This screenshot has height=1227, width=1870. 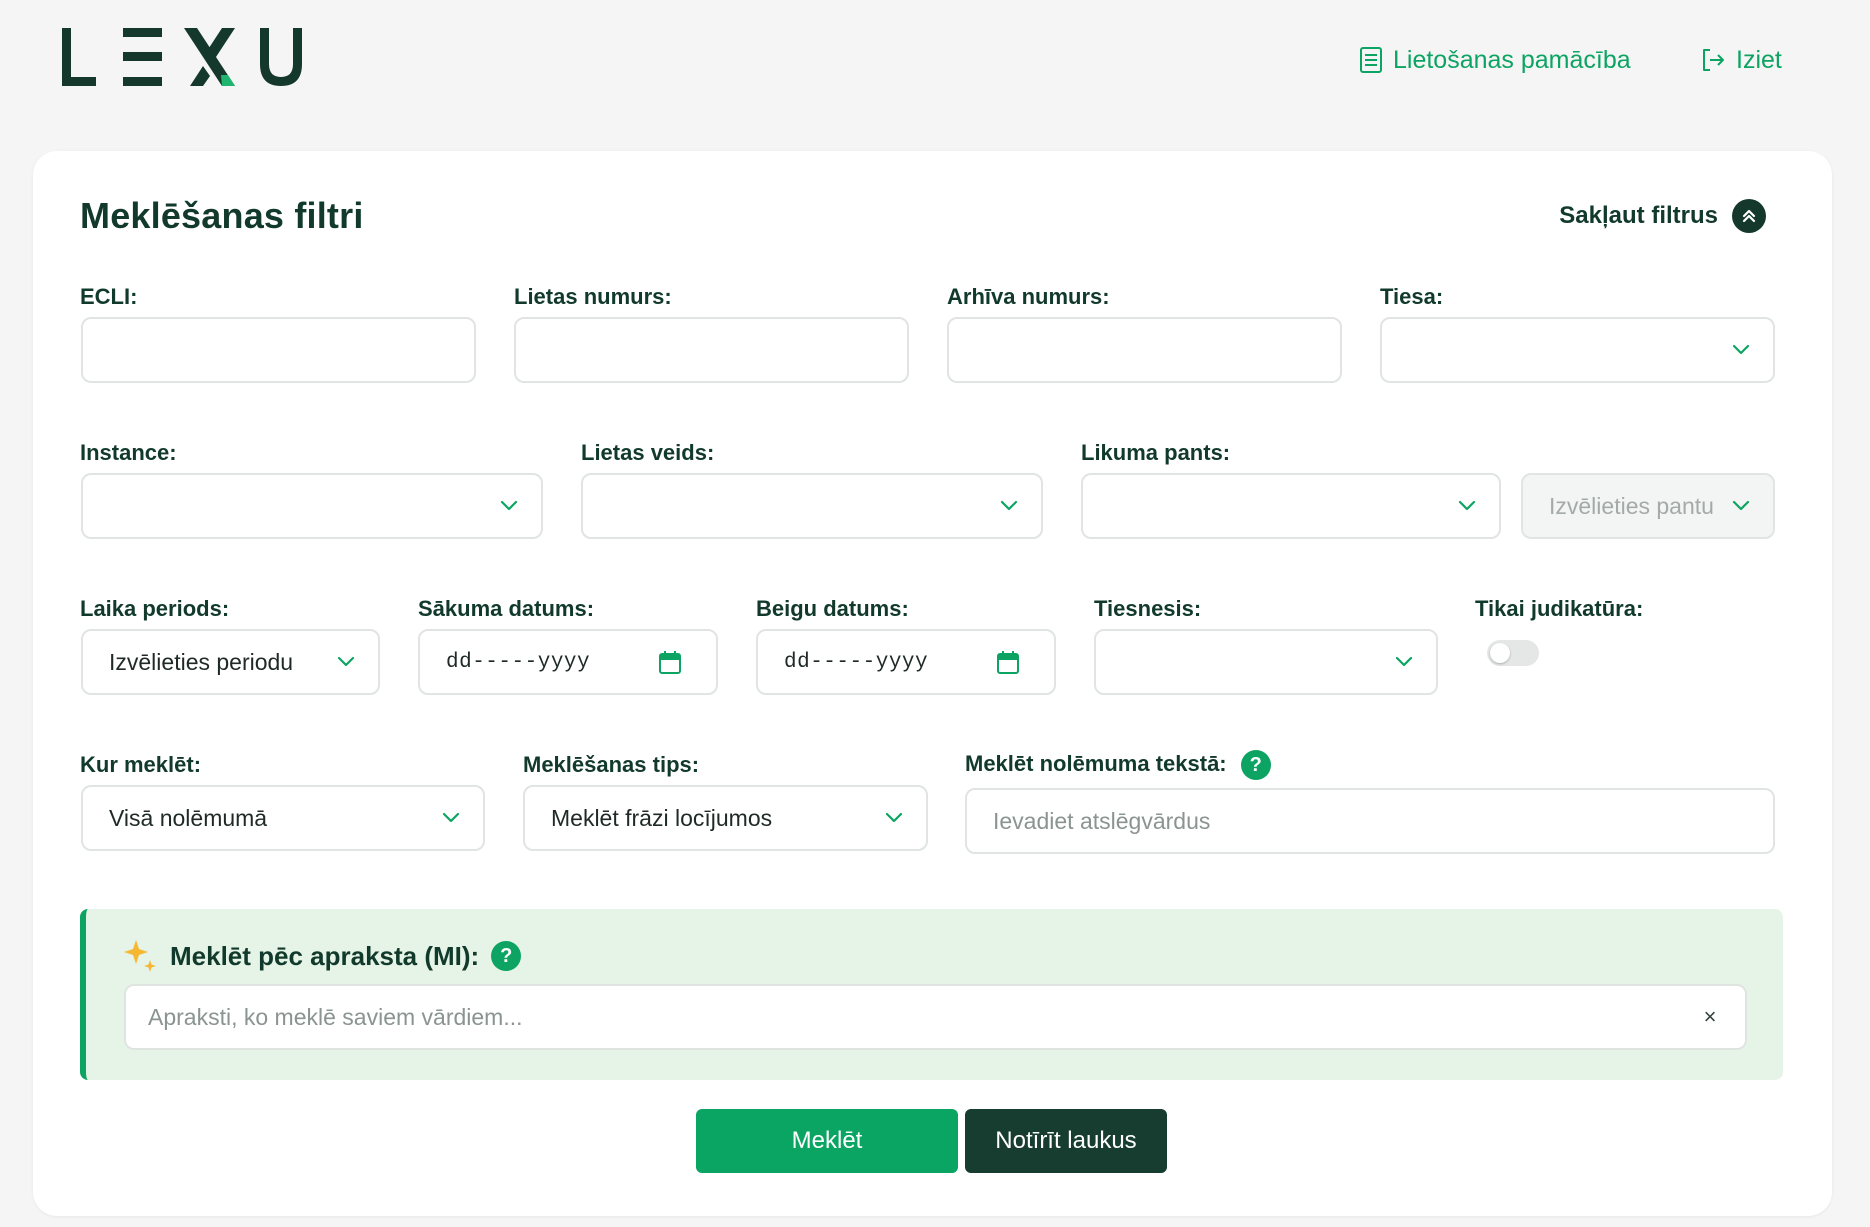 What do you see at coordinates (1631, 505) in the screenshot?
I see `article-placeholder: Izvēlieties pantu` at bounding box center [1631, 505].